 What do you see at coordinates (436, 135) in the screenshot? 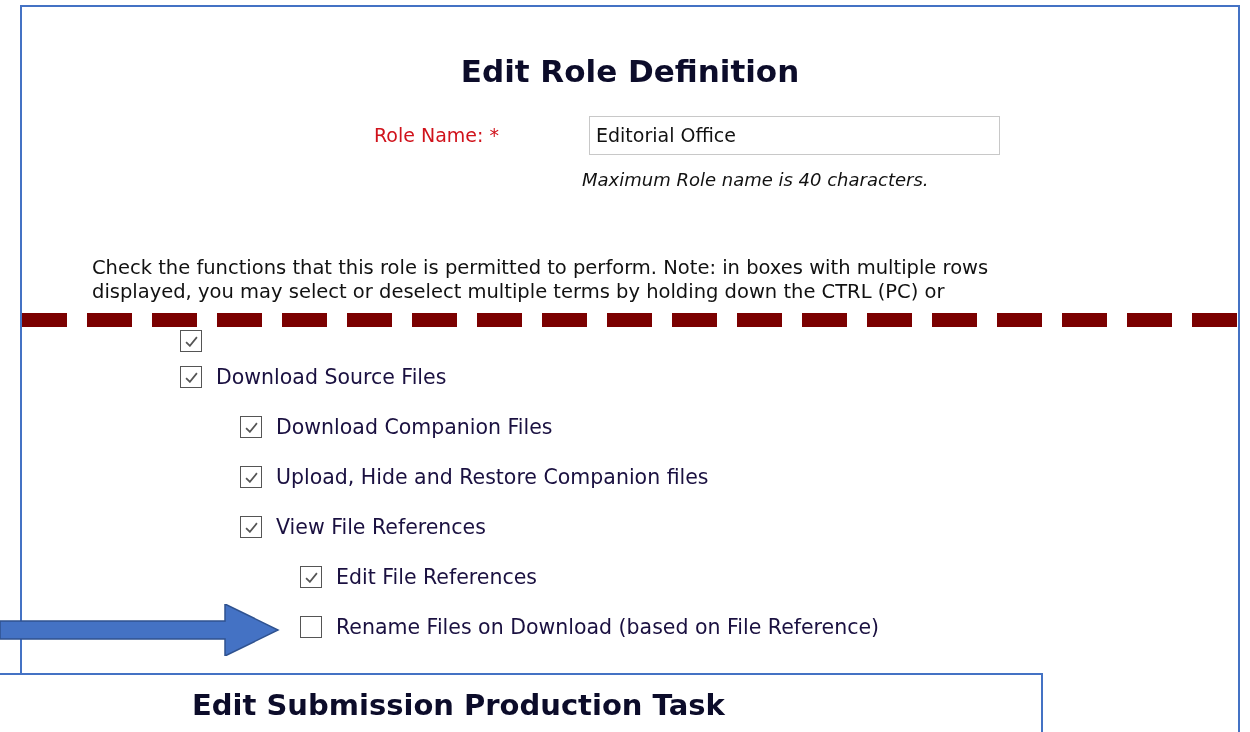
I see `role-name-label: Role Name: *` at bounding box center [436, 135].